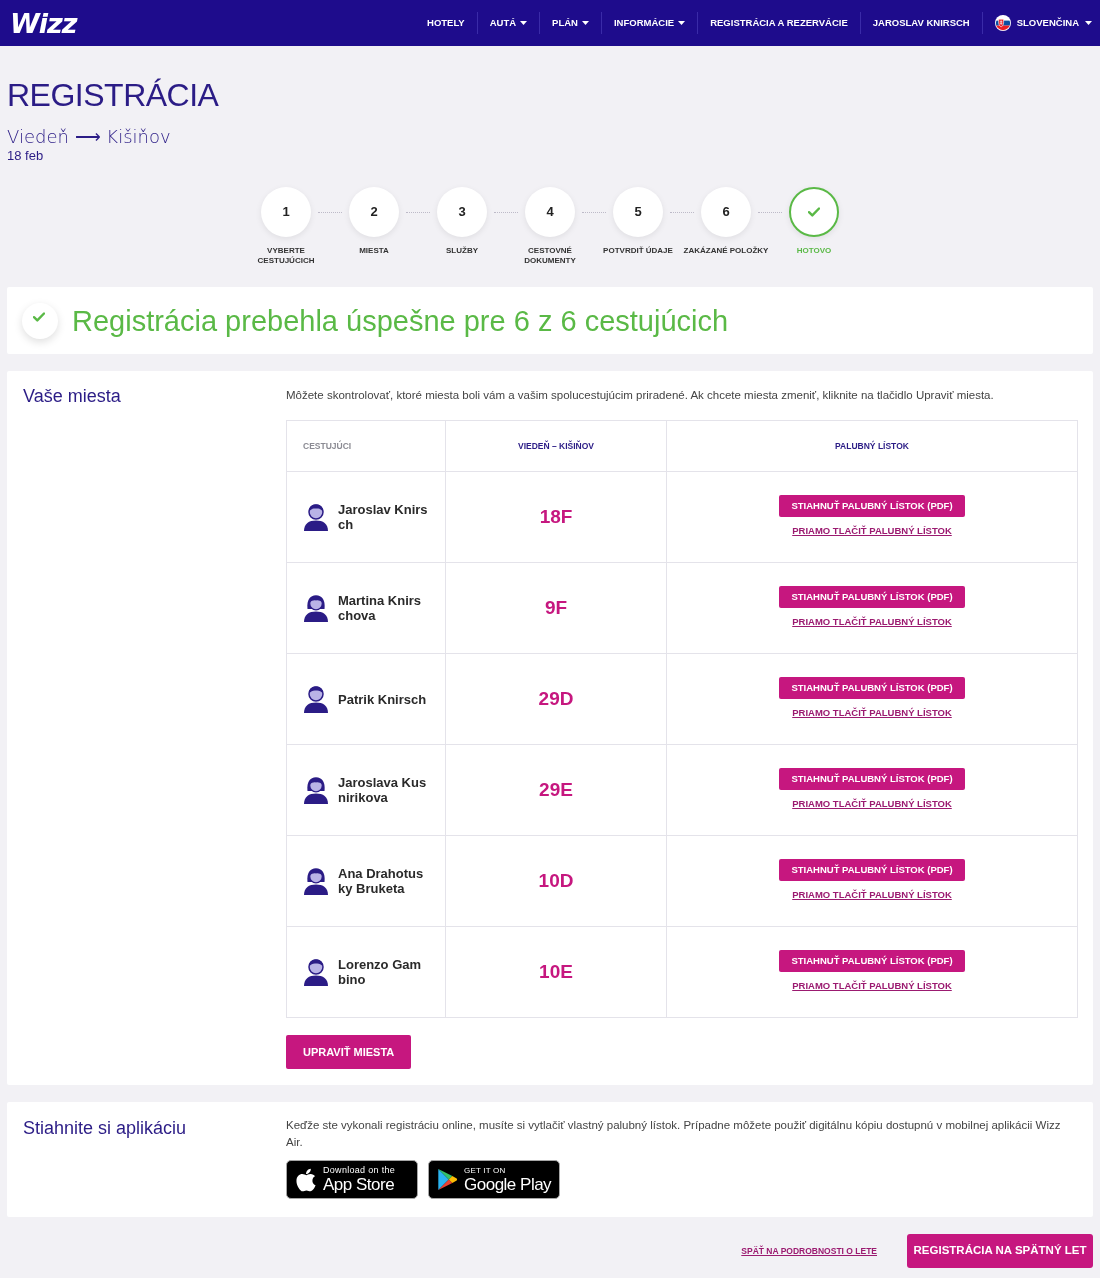 This screenshot has height=1278, width=1100. I want to click on seat-number: 10E, so click(556, 971).